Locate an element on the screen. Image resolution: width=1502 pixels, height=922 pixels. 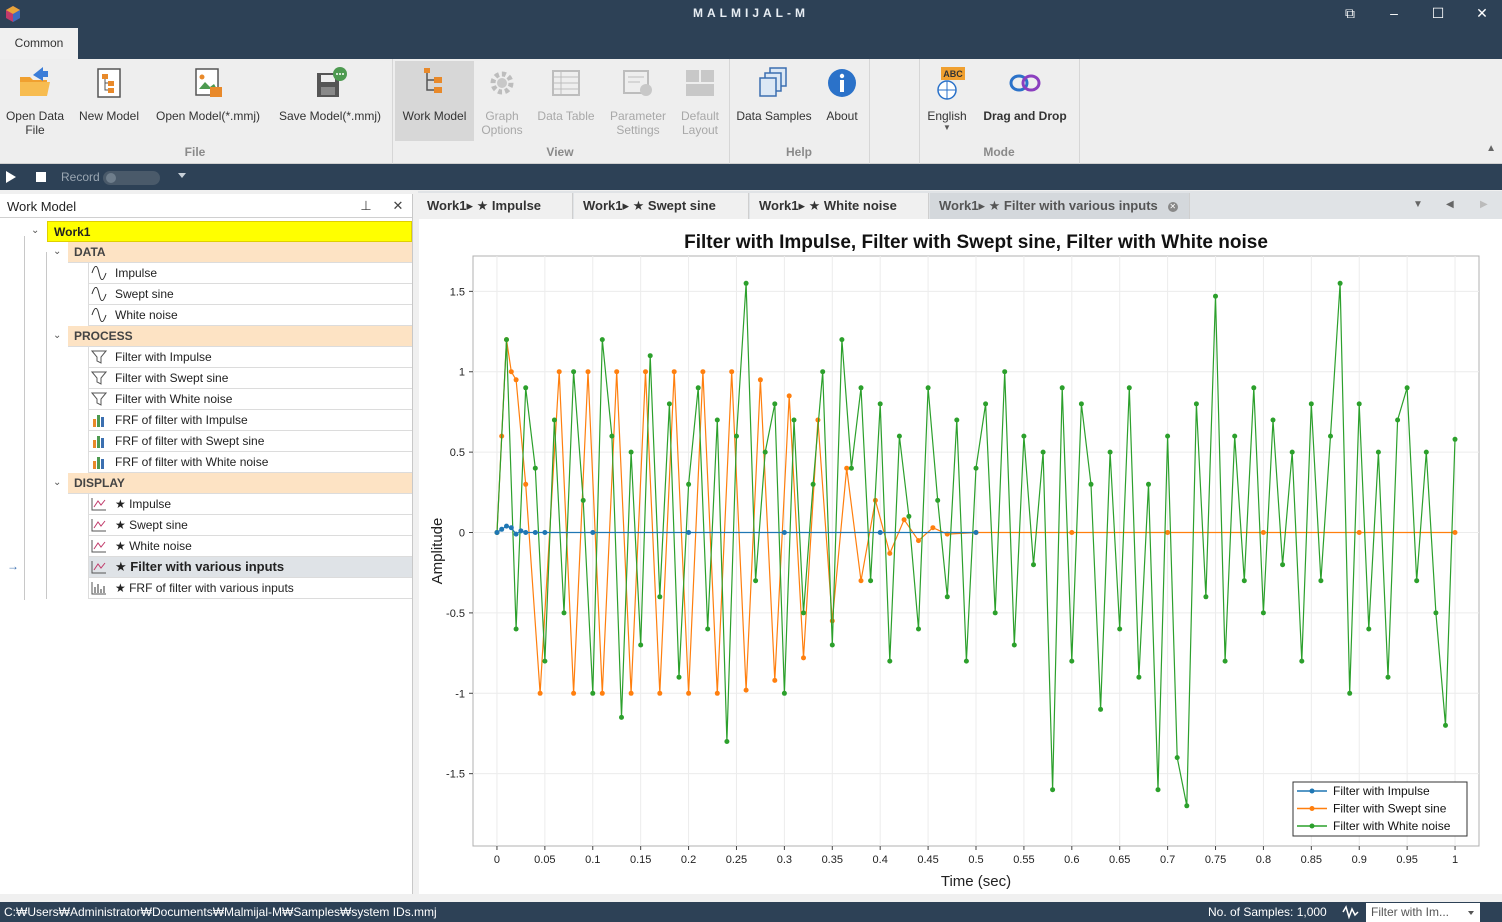
tree-item-filter-impulse: Filter with Impulse is located at coordinates (206, 357).